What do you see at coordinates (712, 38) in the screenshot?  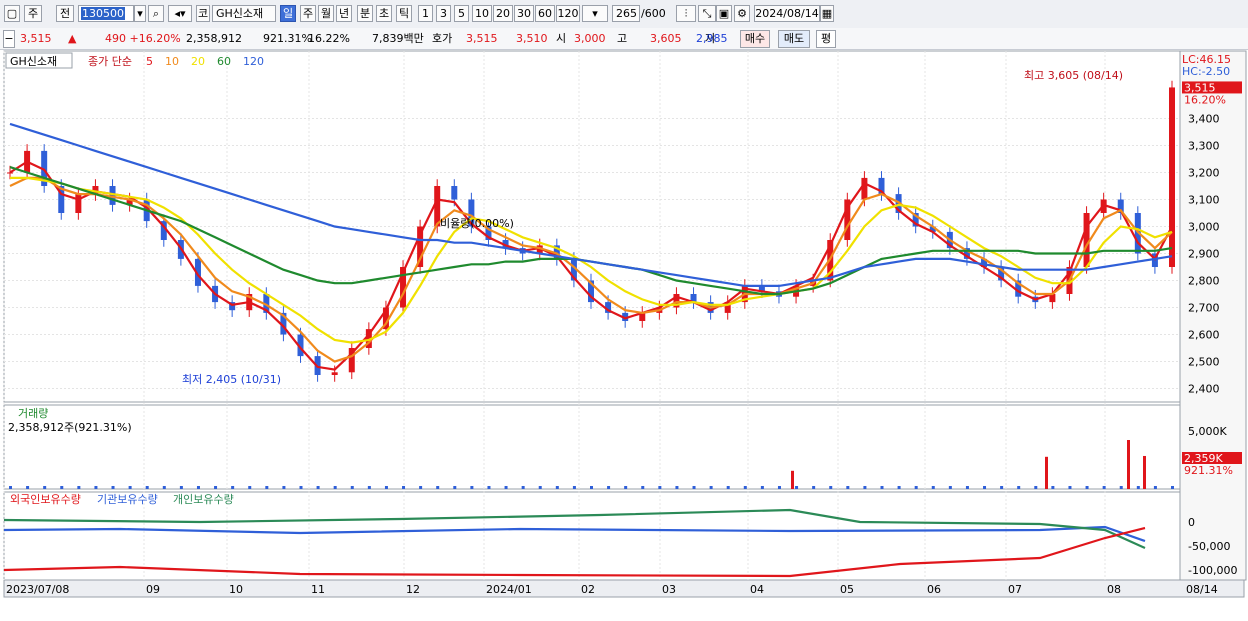 I see `low-price: 2,985` at bounding box center [712, 38].